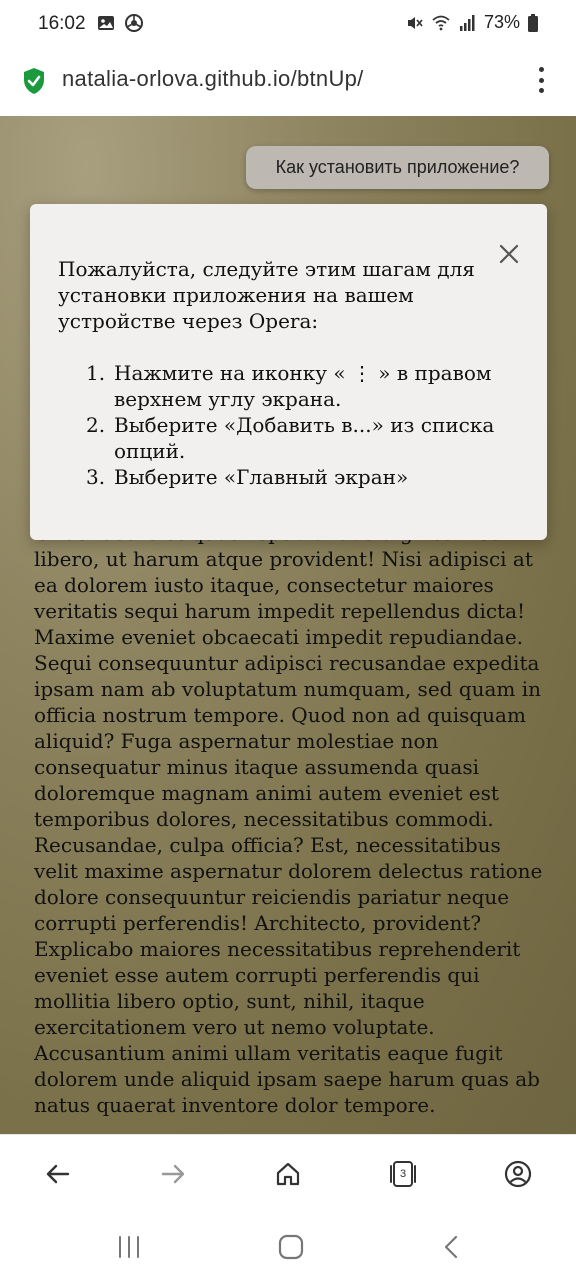 Image resolution: width=576 pixels, height=1280 pixels. I want to click on home-icon, so click(288, 1174).